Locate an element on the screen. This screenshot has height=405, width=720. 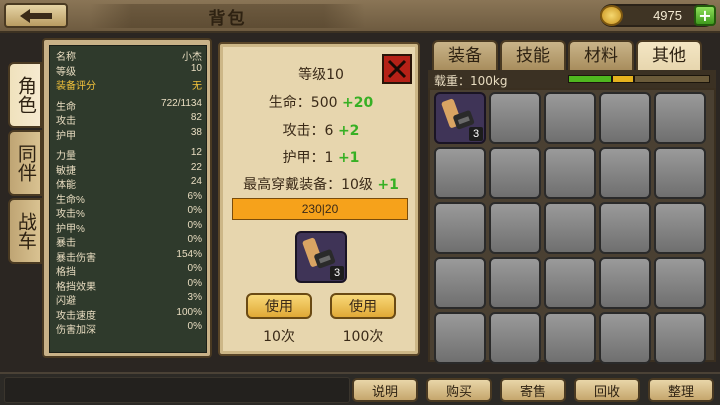
recycle-label: 回收 is located at coordinates (606, 392).